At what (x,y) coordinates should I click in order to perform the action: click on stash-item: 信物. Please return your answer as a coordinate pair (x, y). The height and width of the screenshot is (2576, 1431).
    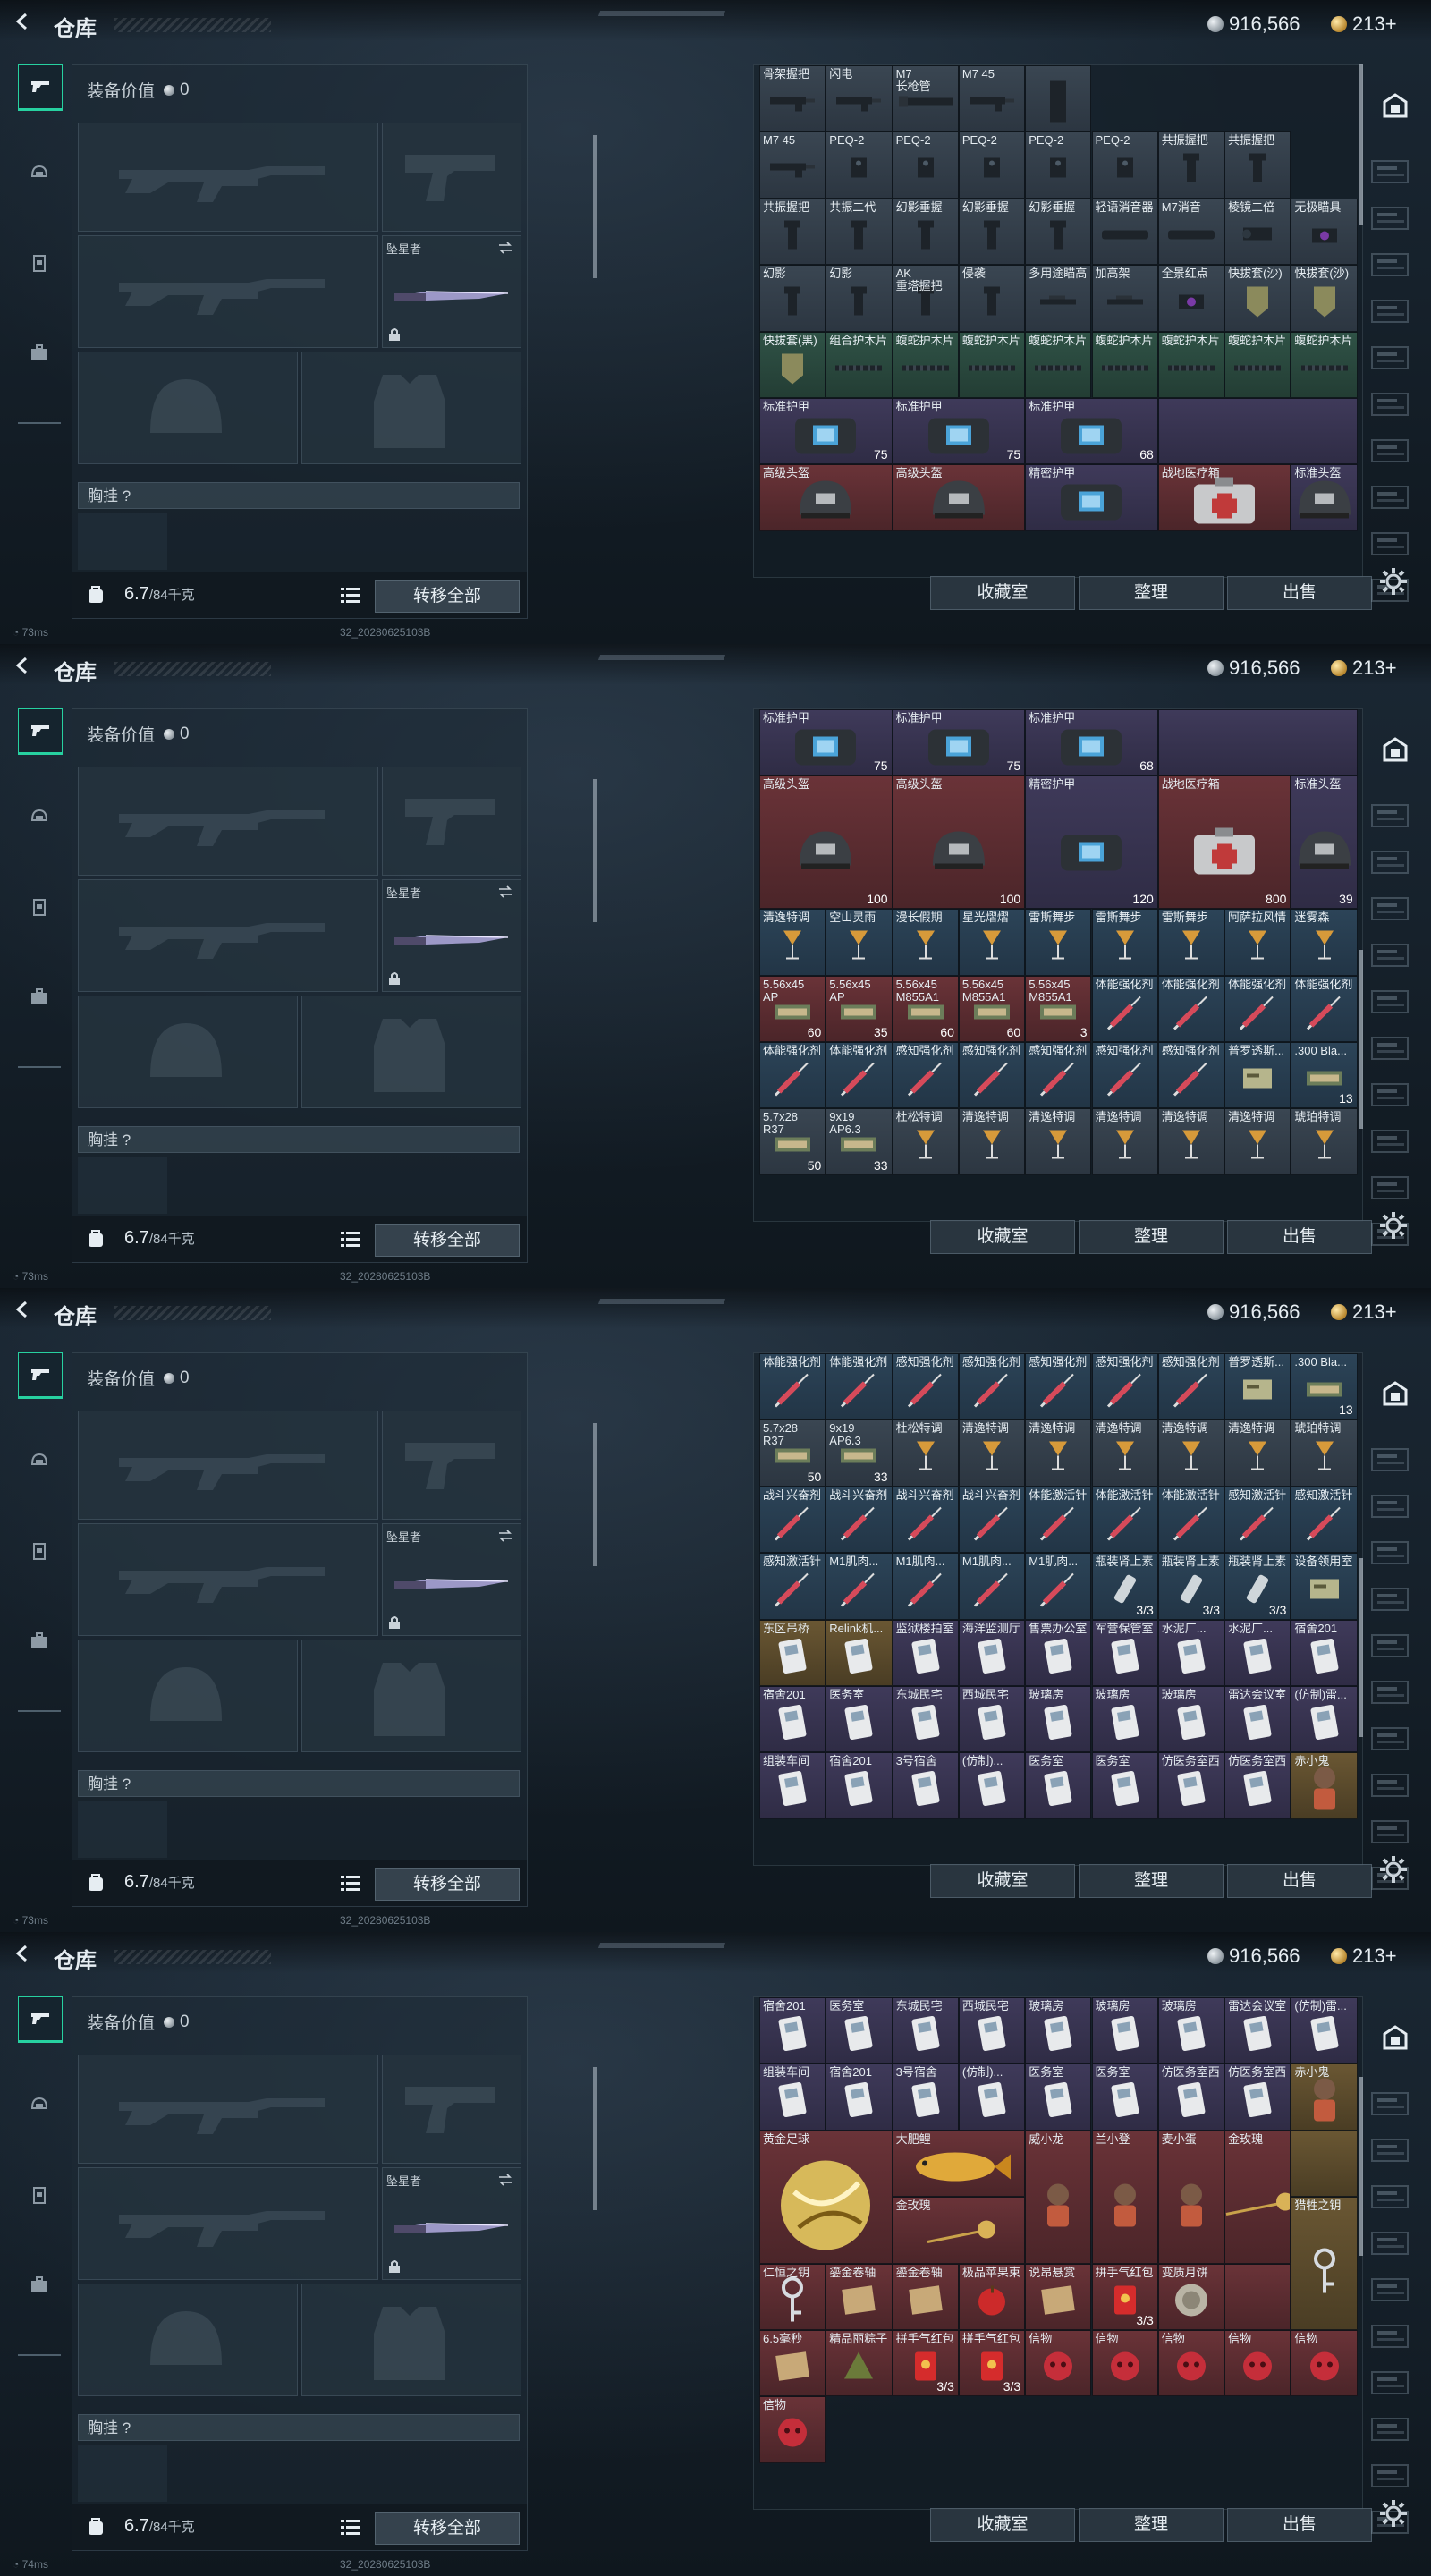
    Looking at the image, I should click on (1191, 2363).